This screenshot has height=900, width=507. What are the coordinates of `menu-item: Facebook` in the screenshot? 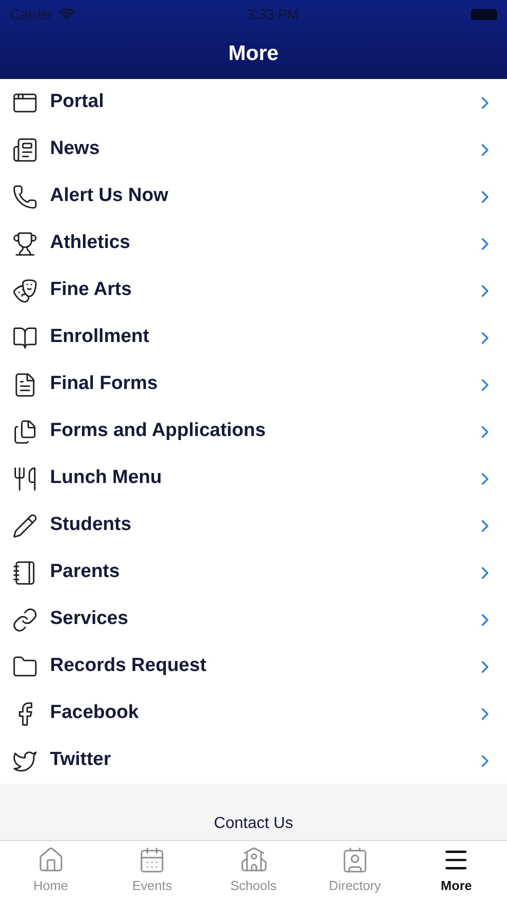 It's located at (253, 713).